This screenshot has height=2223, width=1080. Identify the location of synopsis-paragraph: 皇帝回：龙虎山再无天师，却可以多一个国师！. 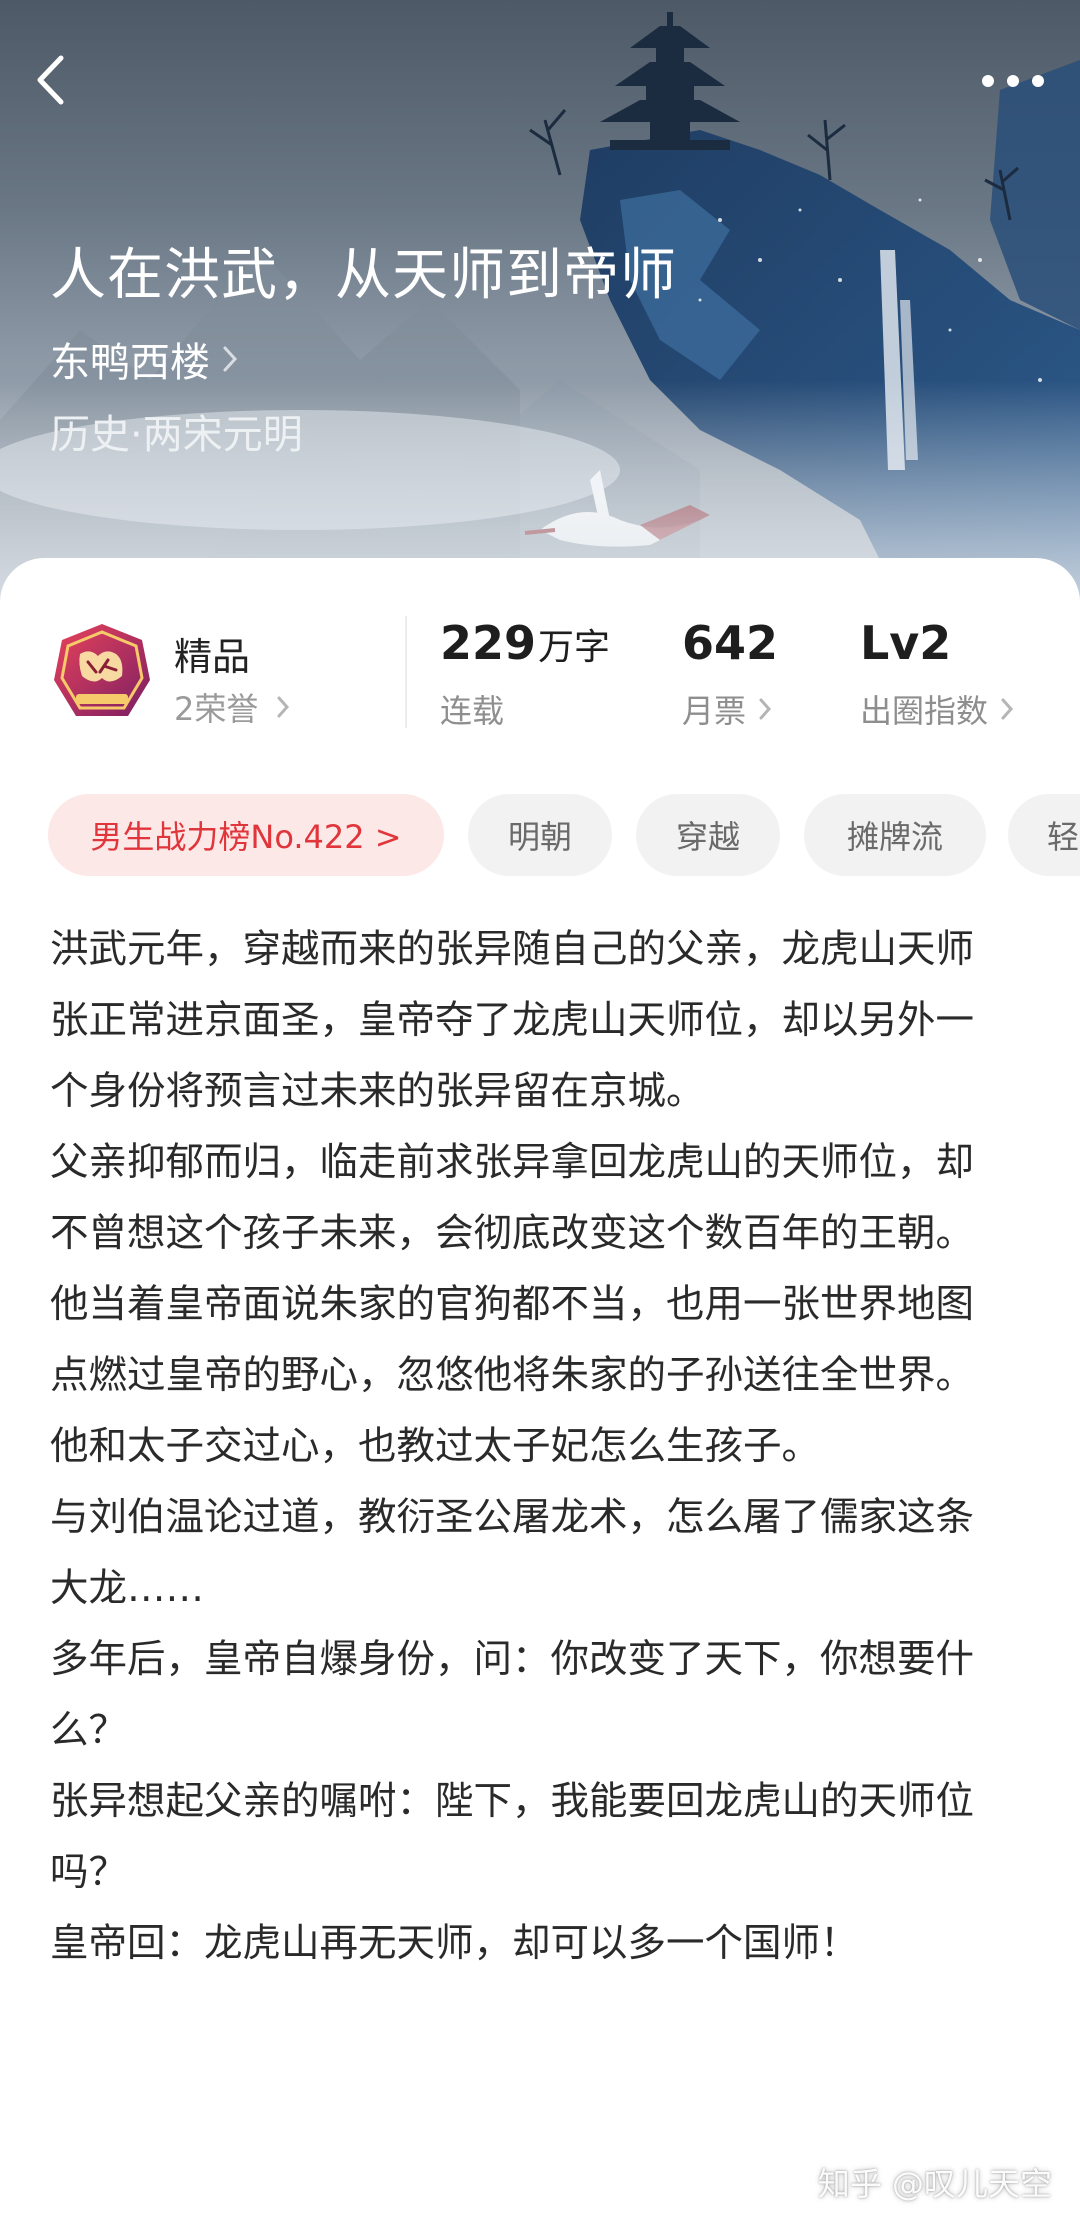
(454, 1943).